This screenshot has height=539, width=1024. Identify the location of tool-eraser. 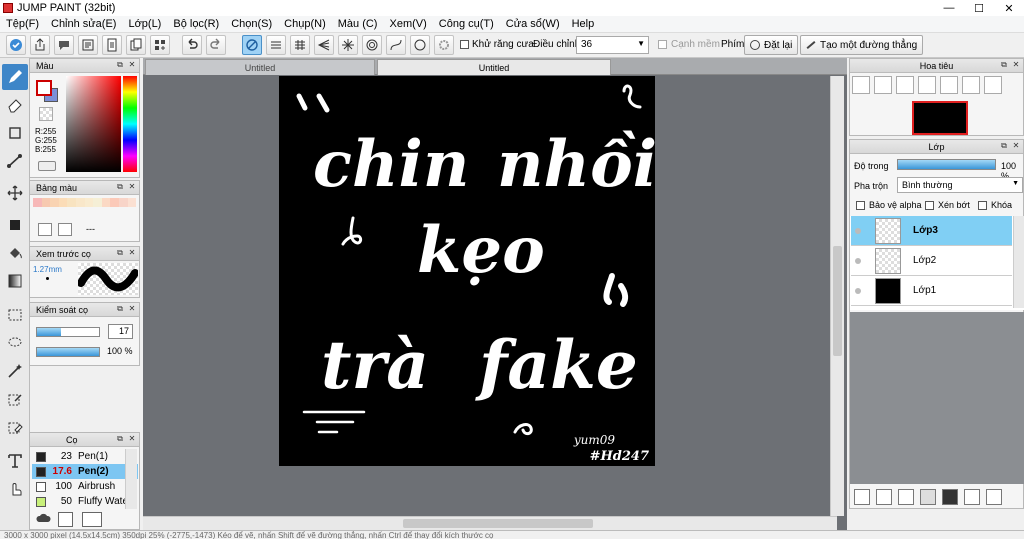
(15, 105).